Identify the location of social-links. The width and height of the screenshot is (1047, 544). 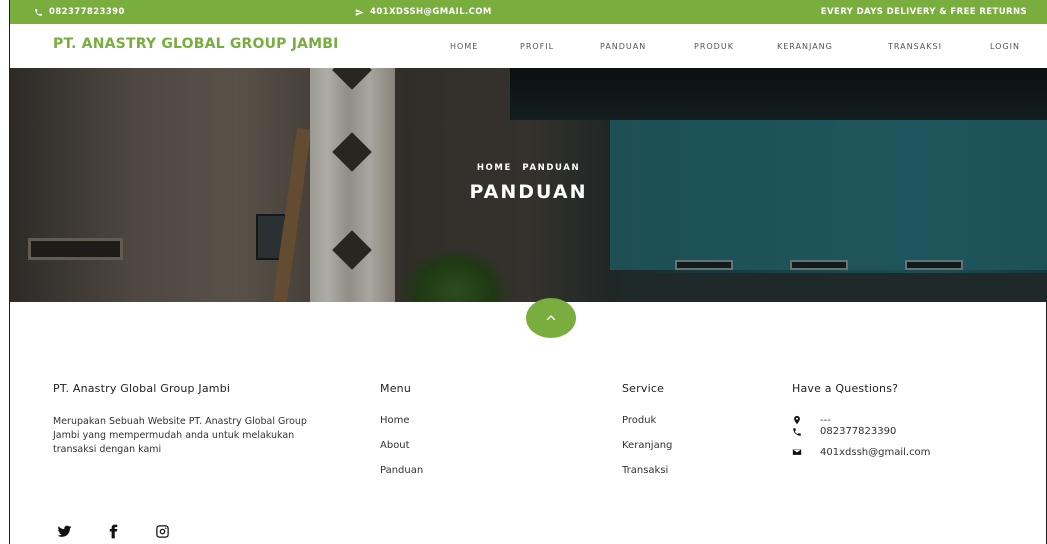
(113, 531).